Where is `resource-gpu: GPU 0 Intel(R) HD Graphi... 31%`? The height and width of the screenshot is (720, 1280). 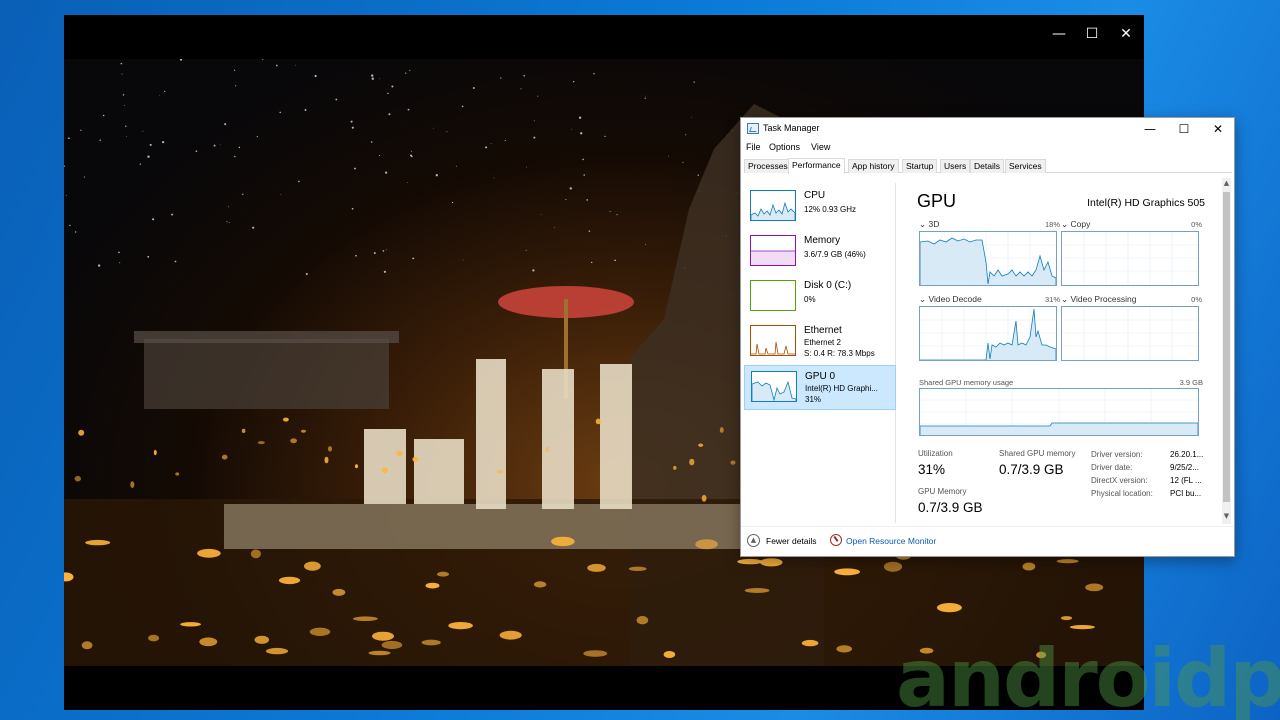 resource-gpu: GPU 0 Intel(R) HD Graphi... 31% is located at coordinates (820, 387).